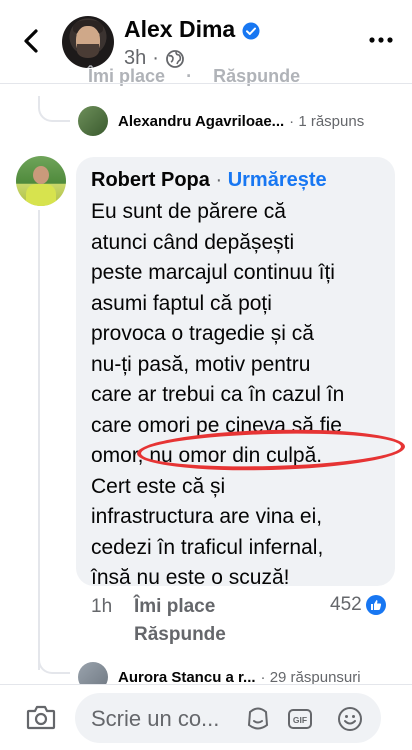 The image size is (412, 750). I want to click on comment-composer: Scrie un co... GIF, so click(206, 717).